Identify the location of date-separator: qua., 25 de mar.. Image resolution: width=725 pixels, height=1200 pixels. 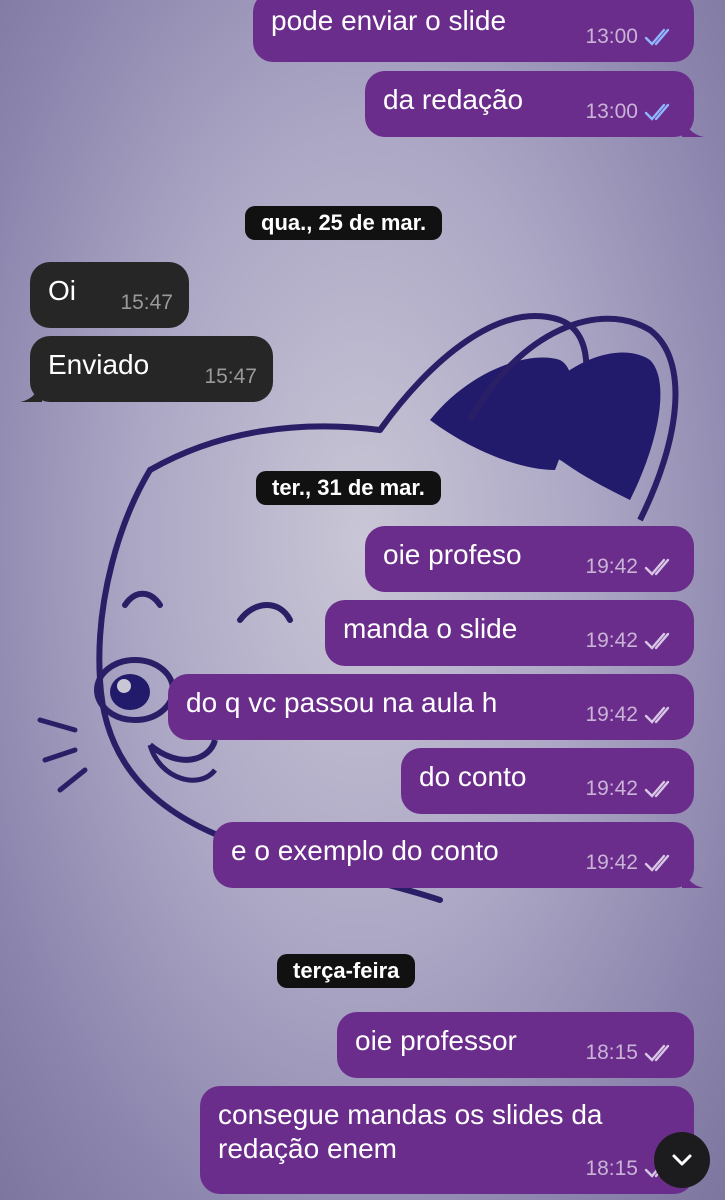
(344, 223).